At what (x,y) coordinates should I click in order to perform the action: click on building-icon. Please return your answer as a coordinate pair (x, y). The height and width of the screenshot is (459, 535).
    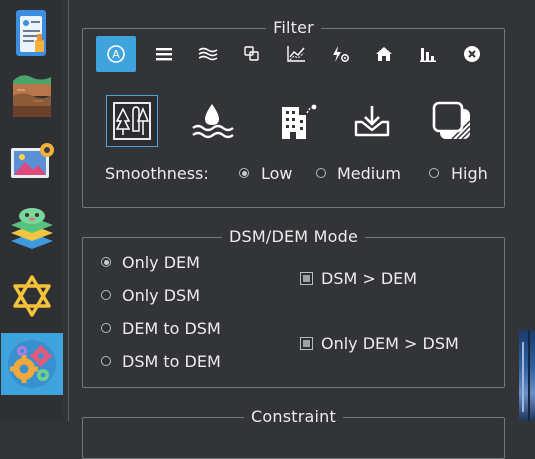
    Looking at the image, I should click on (299, 121).